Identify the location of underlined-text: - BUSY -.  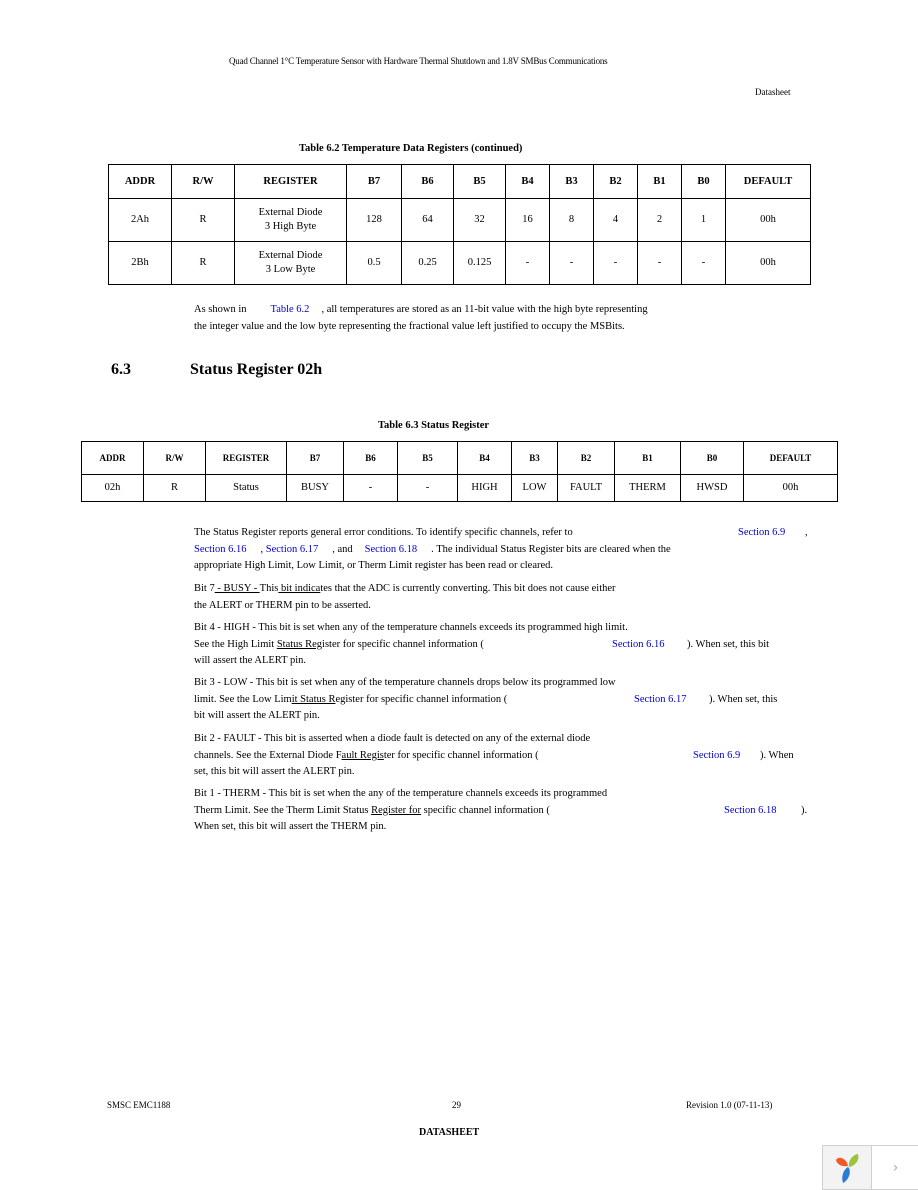
(237, 588).